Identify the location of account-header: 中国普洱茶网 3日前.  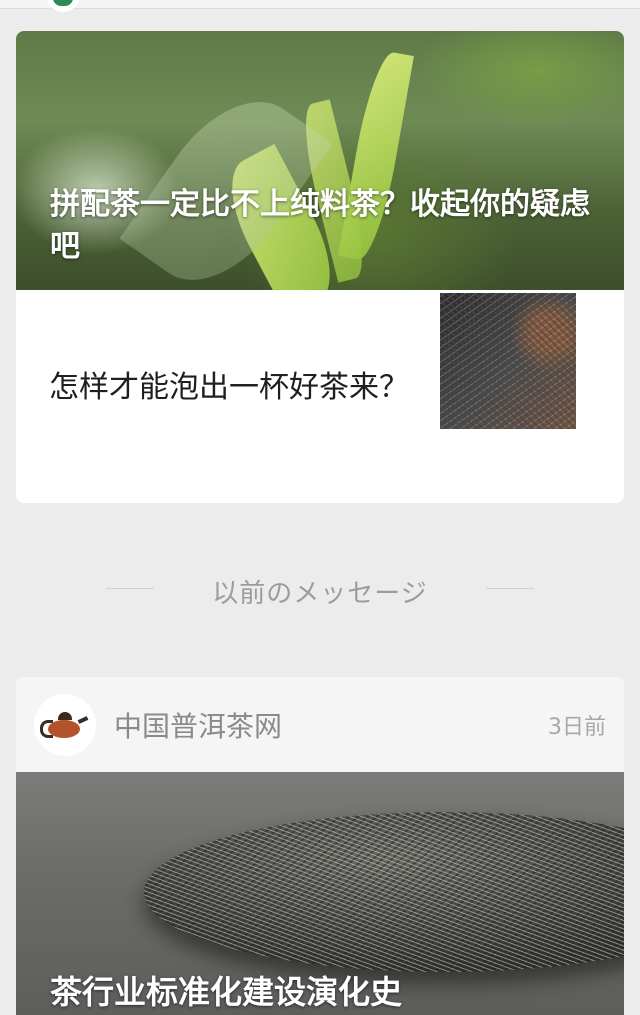
(320, 724).